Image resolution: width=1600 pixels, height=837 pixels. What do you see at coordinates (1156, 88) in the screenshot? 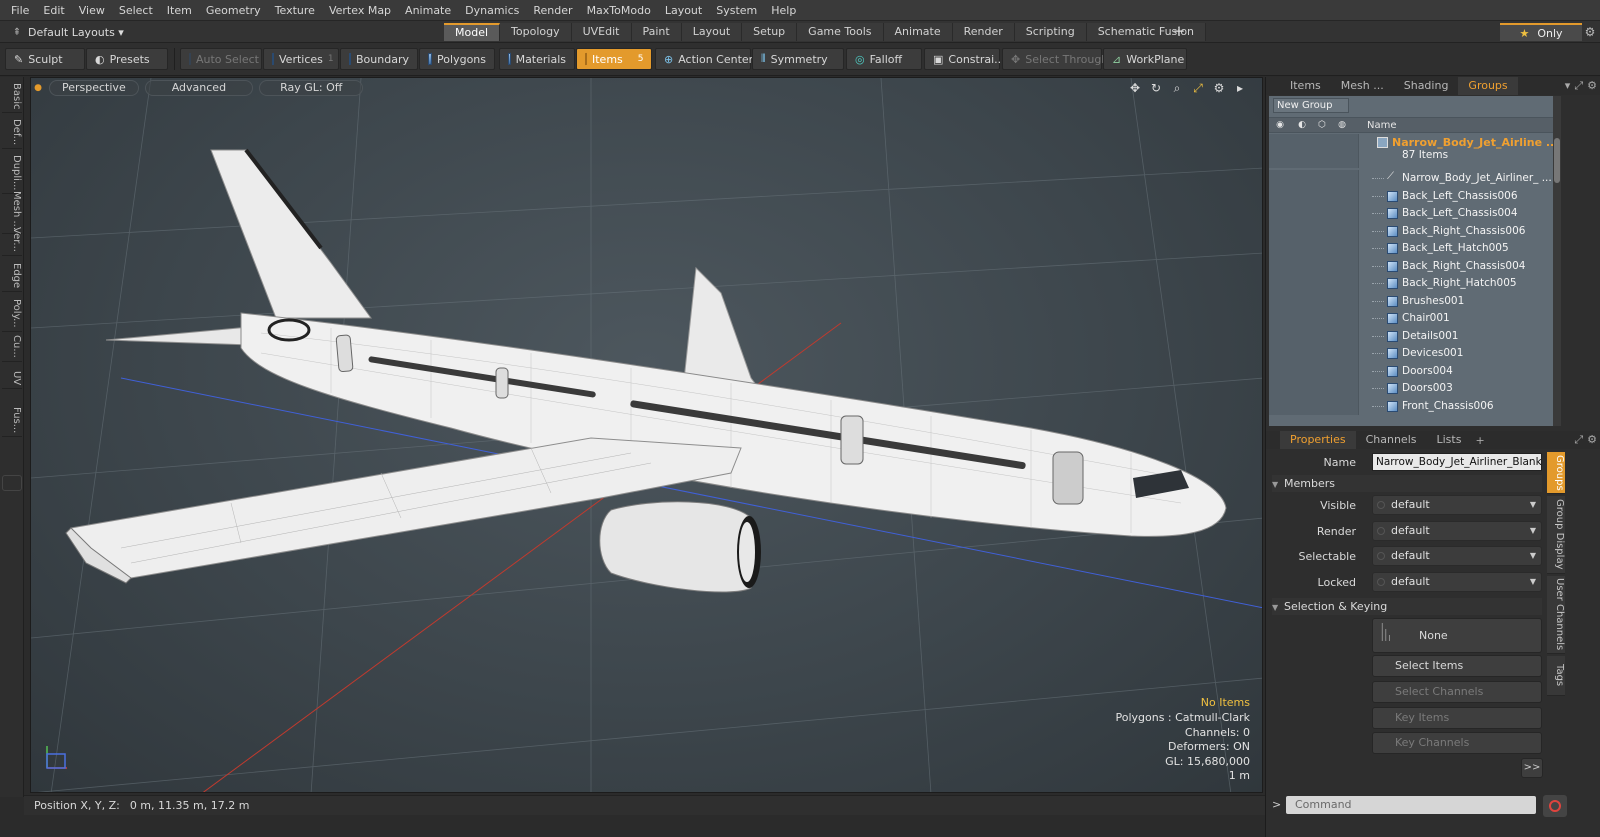
I see `rotate-icon: ↻` at bounding box center [1156, 88].